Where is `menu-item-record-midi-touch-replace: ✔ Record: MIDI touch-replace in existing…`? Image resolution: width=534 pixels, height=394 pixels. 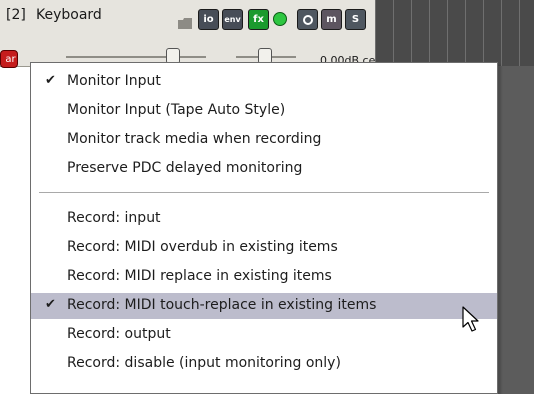 menu-item-record-midi-touch-replace: ✔ Record: MIDI touch-replace in existing… is located at coordinates (264, 306).